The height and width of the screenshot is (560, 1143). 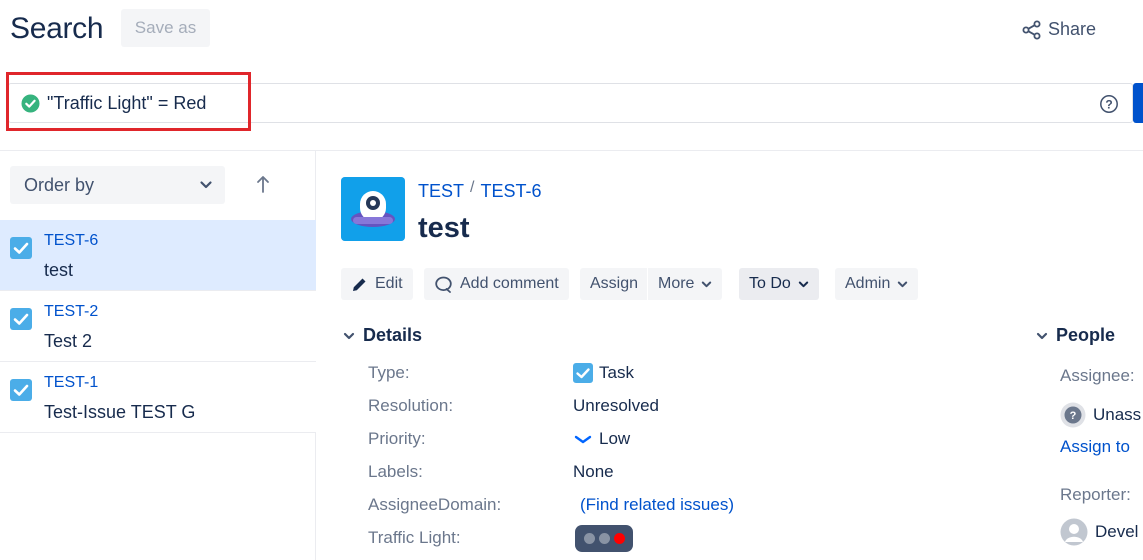 I want to click on unassigned-avatar-icon: ?, so click(x=1073, y=415).